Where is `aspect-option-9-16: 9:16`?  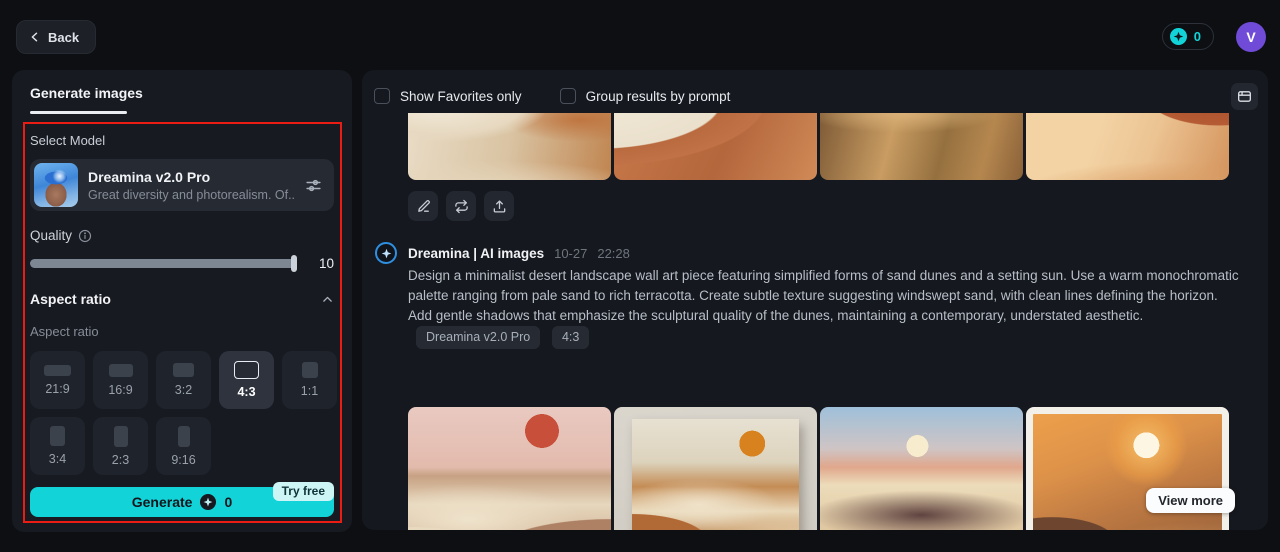
aspect-option-9-16: 9:16 is located at coordinates (183, 446).